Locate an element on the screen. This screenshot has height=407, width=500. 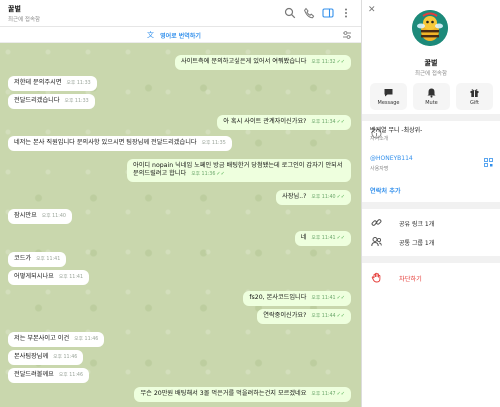
chat-status: 최근에 접속함 is located at coordinates (24, 20).